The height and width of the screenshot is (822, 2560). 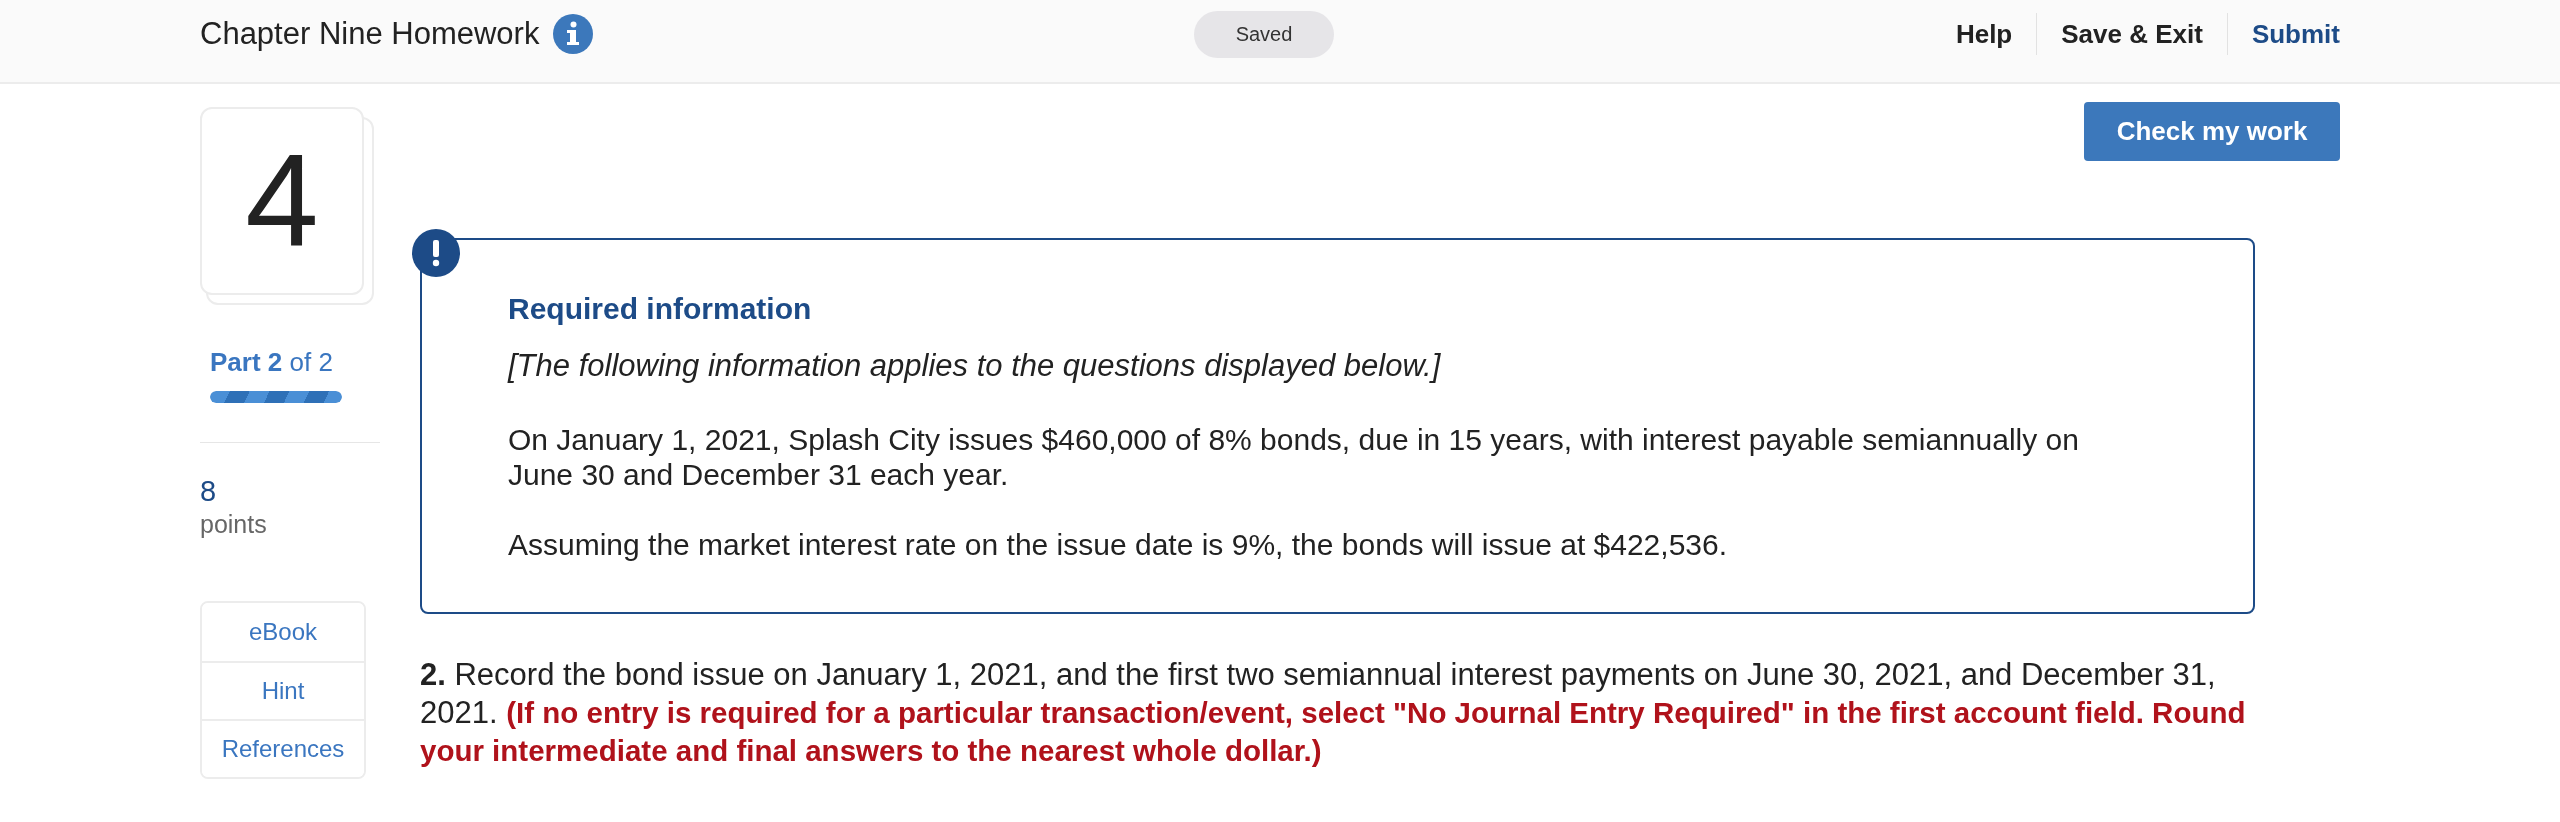 What do you see at coordinates (660, 309) in the screenshot?
I see `info-heading: Required information` at bounding box center [660, 309].